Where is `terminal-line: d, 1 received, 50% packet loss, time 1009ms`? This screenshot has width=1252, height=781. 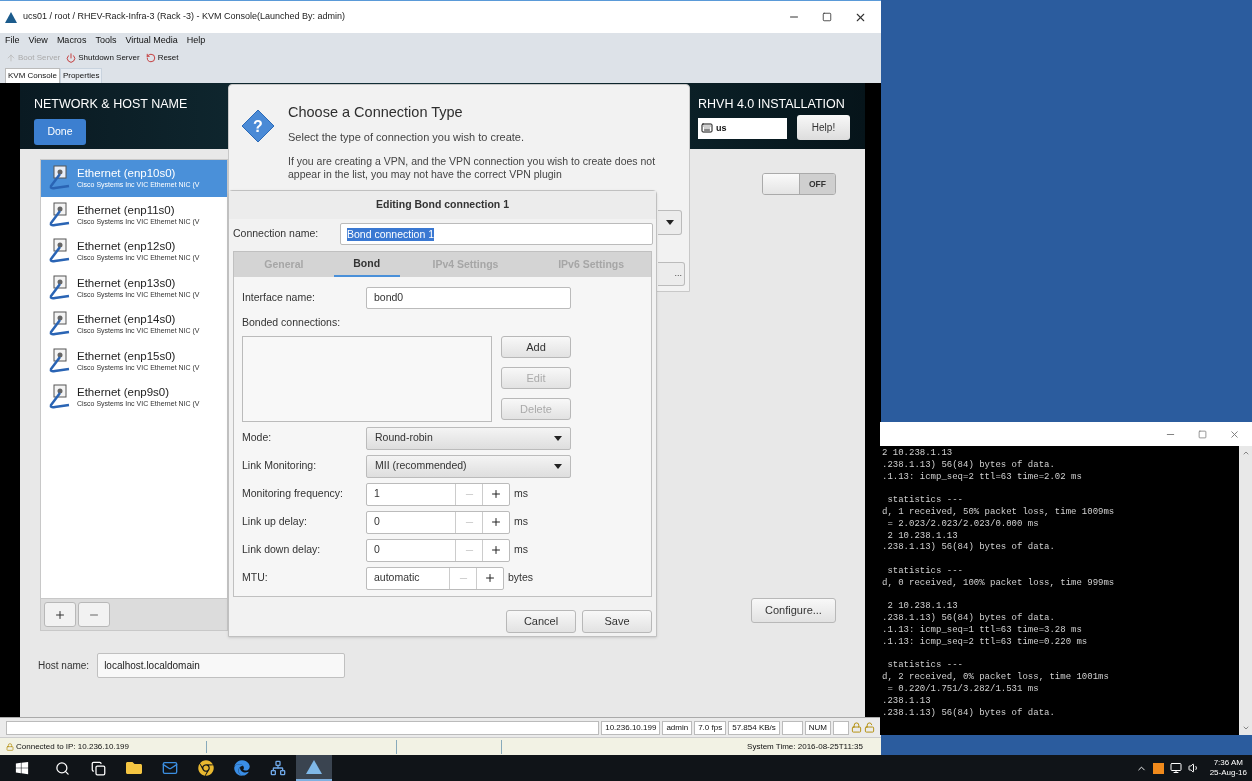
terminal-line: d, 1 received, 50% packet loss, time 1009ms is located at coordinates (999, 513).